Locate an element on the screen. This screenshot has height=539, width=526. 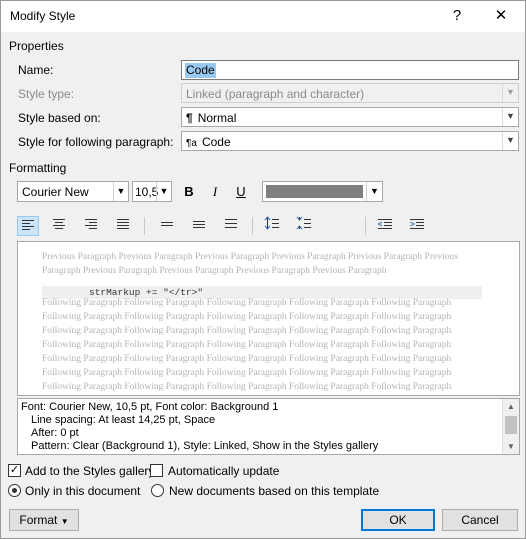
scroll-down-icon: ▼ is located at coordinates (511, 446).